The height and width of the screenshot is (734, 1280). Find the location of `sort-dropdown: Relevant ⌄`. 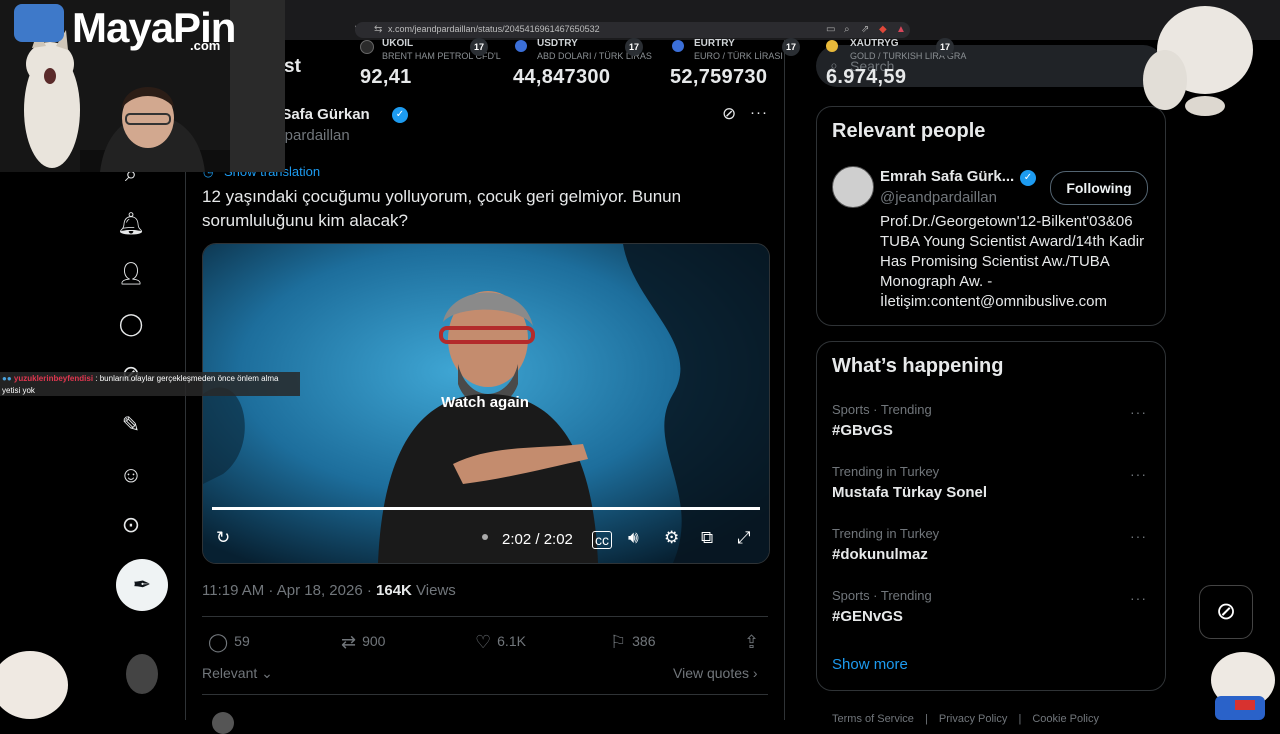

sort-dropdown: Relevant ⌄ is located at coordinates (237, 673).